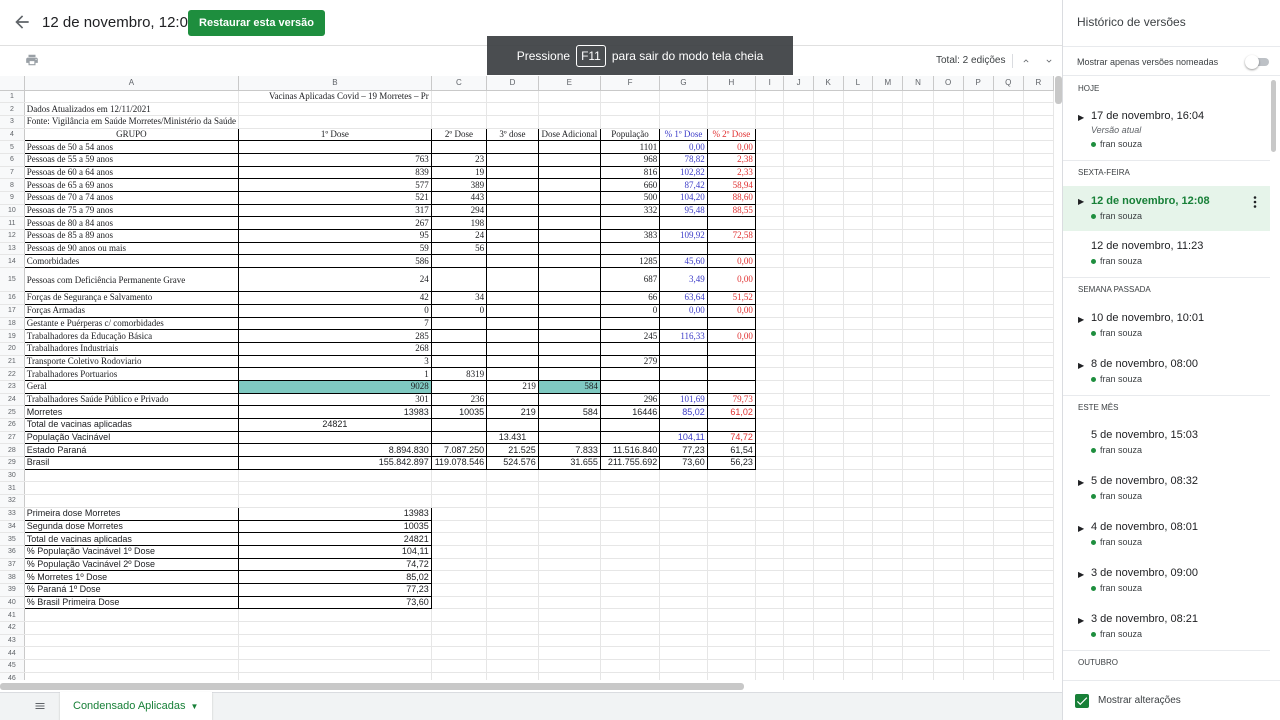  What do you see at coordinates (828, 83) in the screenshot?
I see `column-header: K` at bounding box center [828, 83].